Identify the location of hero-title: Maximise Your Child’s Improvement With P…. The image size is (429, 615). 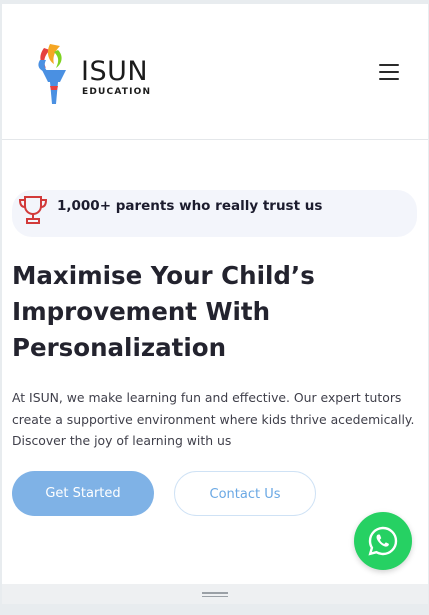
(163, 311).